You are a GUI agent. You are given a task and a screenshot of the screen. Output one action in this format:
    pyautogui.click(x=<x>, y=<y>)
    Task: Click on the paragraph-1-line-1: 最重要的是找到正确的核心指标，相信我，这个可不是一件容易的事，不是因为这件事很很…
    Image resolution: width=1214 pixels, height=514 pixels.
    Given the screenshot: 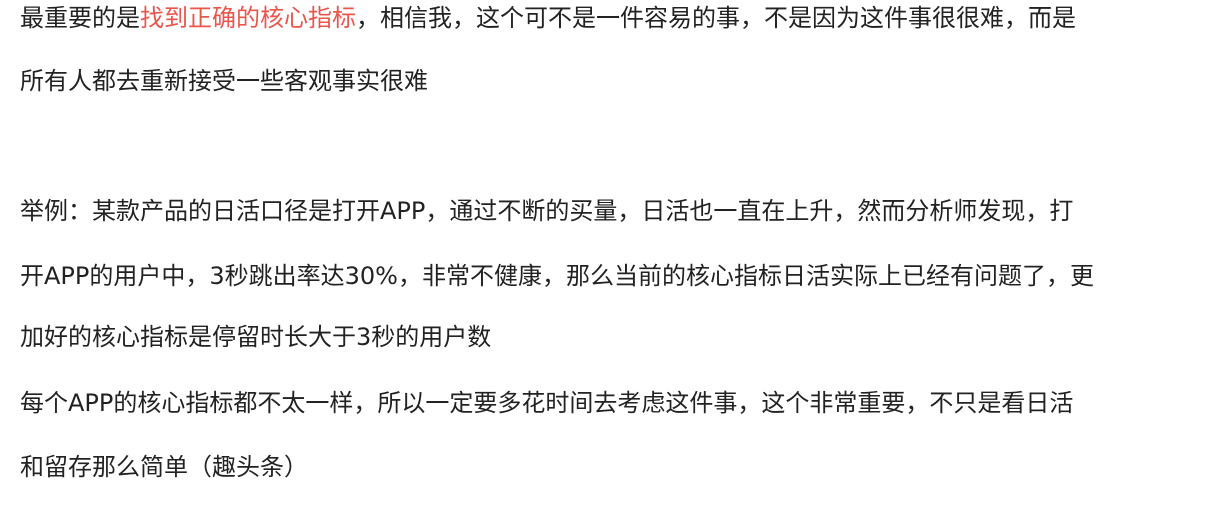 What is the action you would take?
    pyautogui.click(x=548, y=18)
    